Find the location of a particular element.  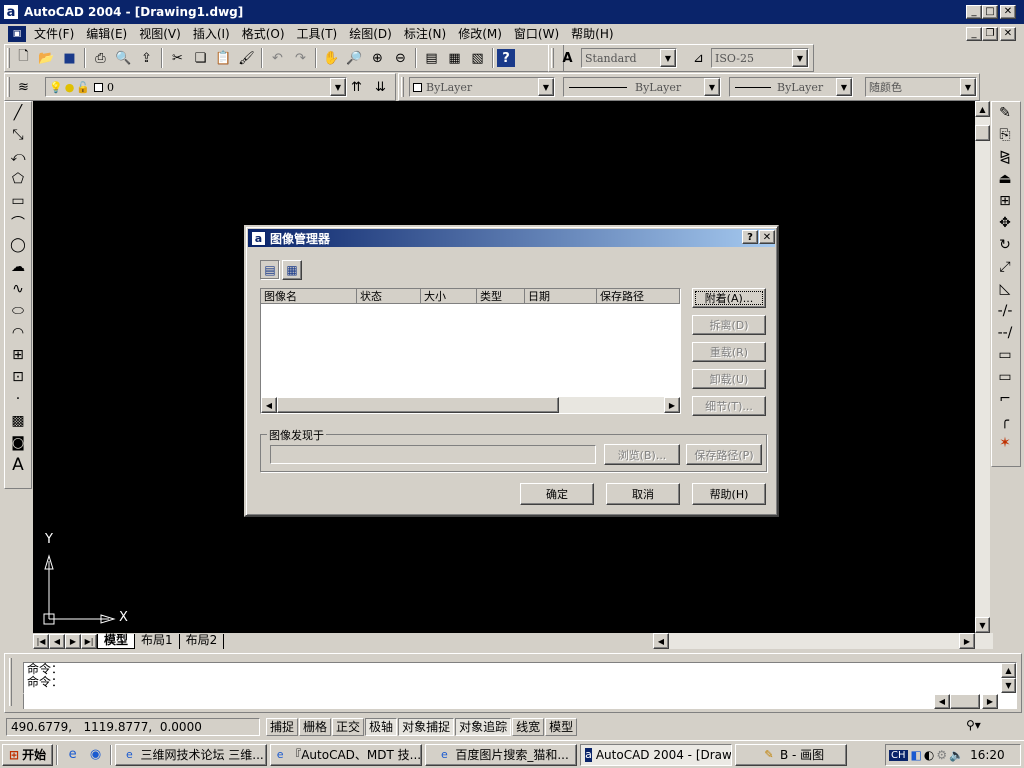

offset-icon: ⏏ is located at coordinates (1005, 179).